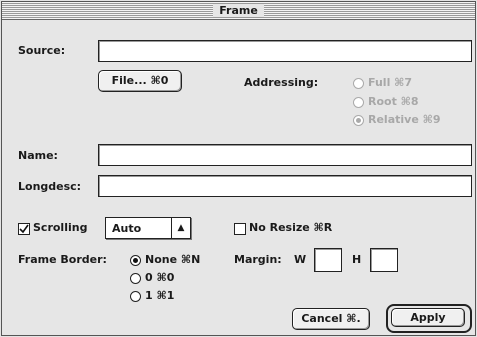 The height and width of the screenshot is (337, 477). I want to click on frame-border-none-label: None ⌘N, so click(173, 259).